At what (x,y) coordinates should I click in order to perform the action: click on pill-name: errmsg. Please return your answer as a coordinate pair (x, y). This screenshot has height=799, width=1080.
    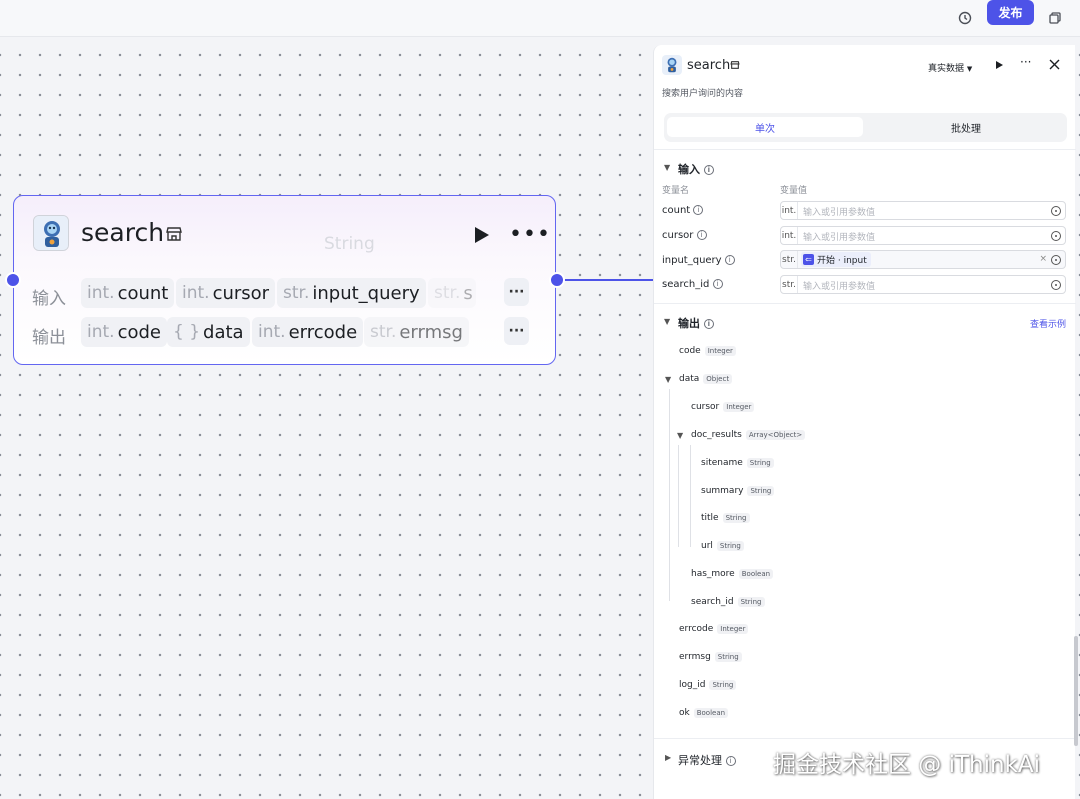
    Looking at the image, I should click on (431, 332).